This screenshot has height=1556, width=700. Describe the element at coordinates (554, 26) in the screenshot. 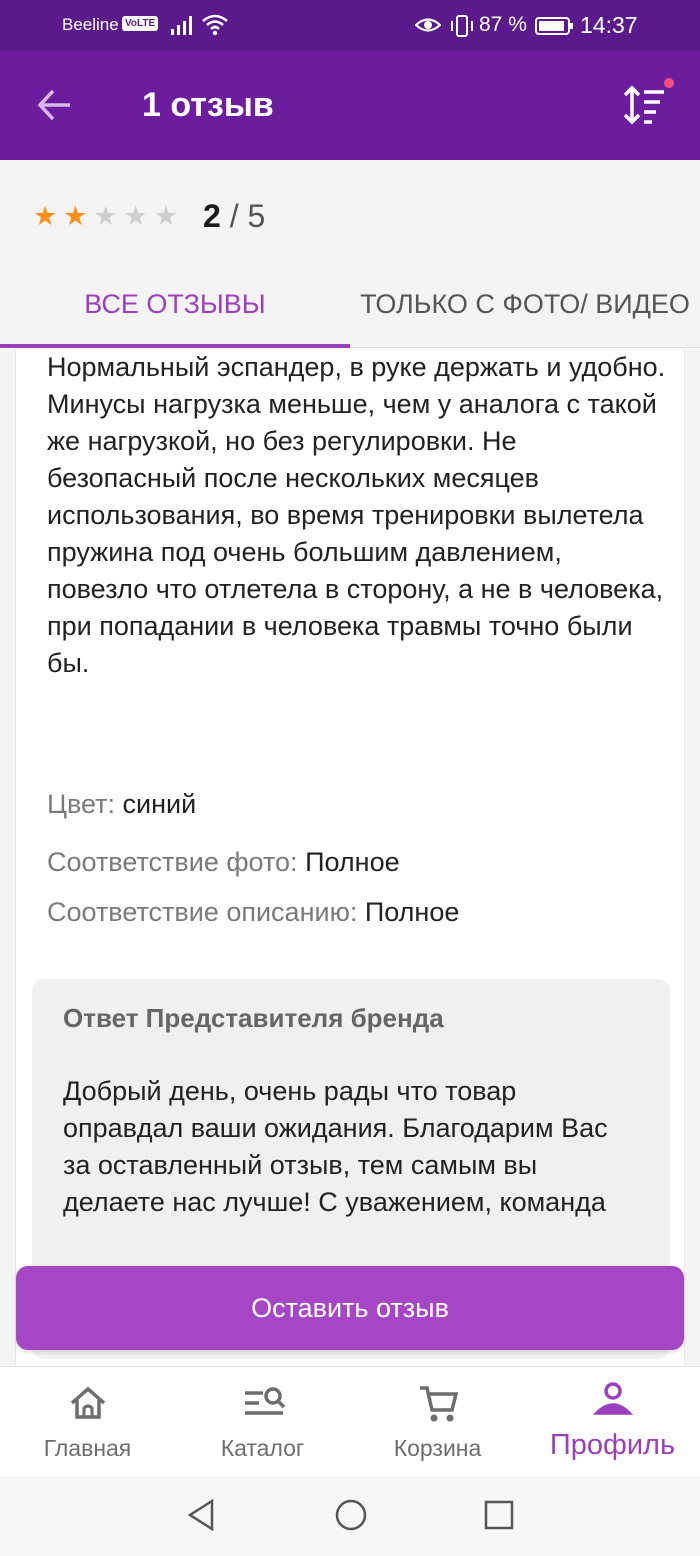

I see `battery-icon` at that location.